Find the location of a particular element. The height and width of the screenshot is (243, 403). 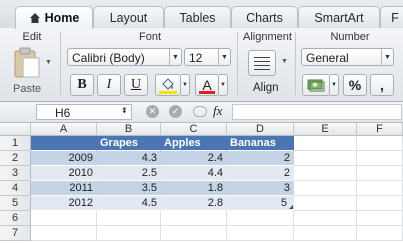

column-header-b: B is located at coordinates (129, 129).